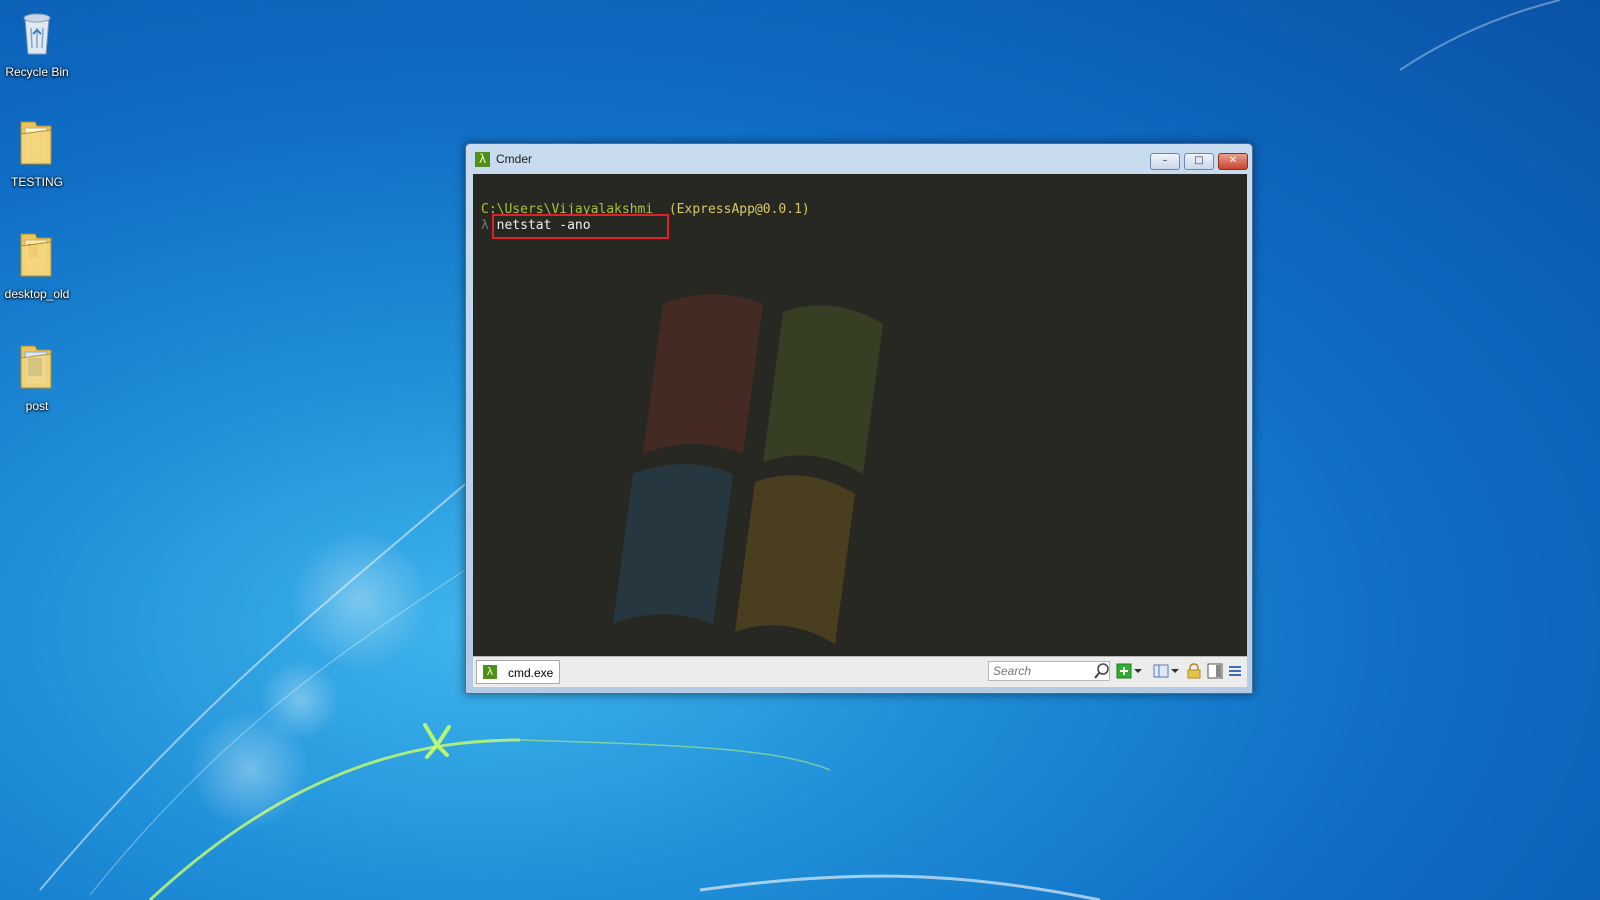  Describe the element at coordinates (1165, 161) in the screenshot. I see `minimize-button: –` at that location.